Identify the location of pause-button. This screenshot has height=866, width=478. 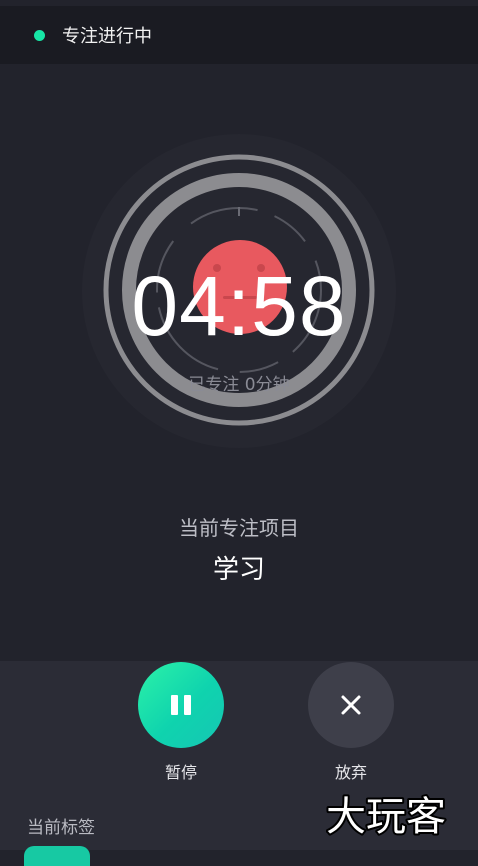
(181, 705).